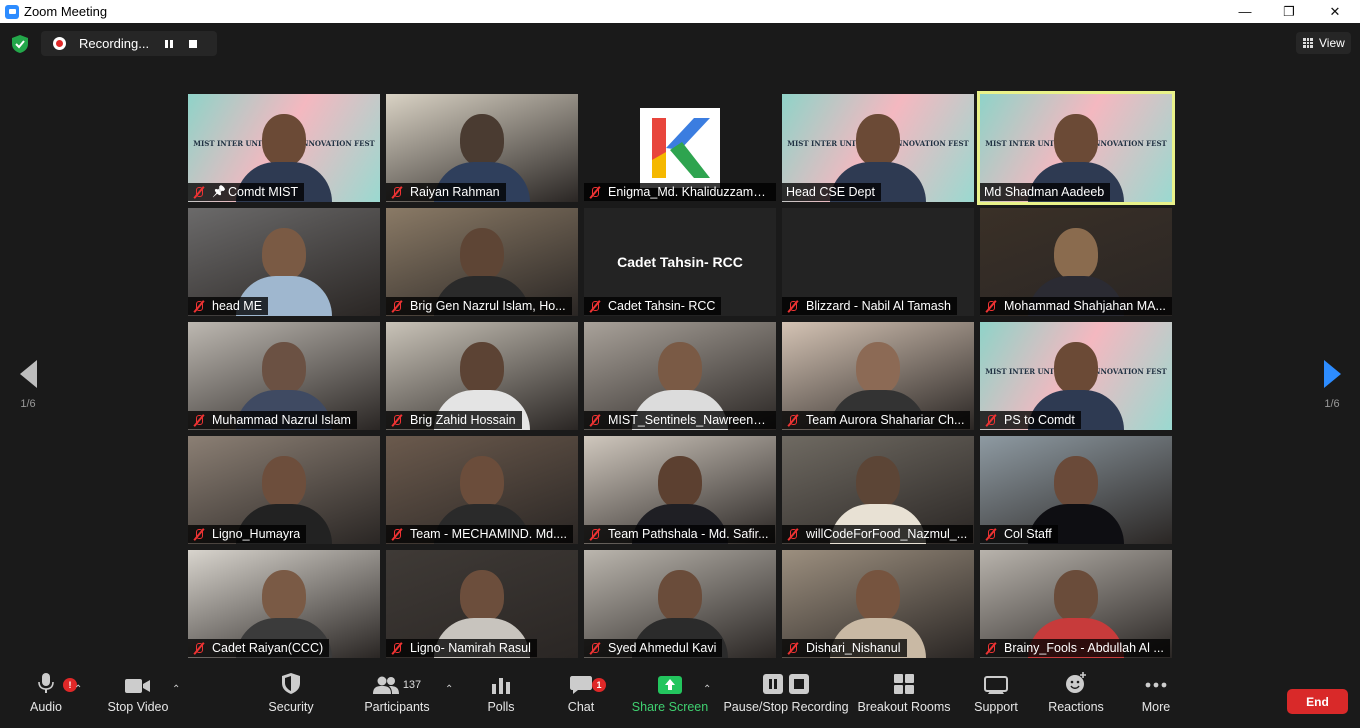  Describe the element at coordinates (1317, 701) in the screenshot. I see `end-meeting-button: End` at that location.